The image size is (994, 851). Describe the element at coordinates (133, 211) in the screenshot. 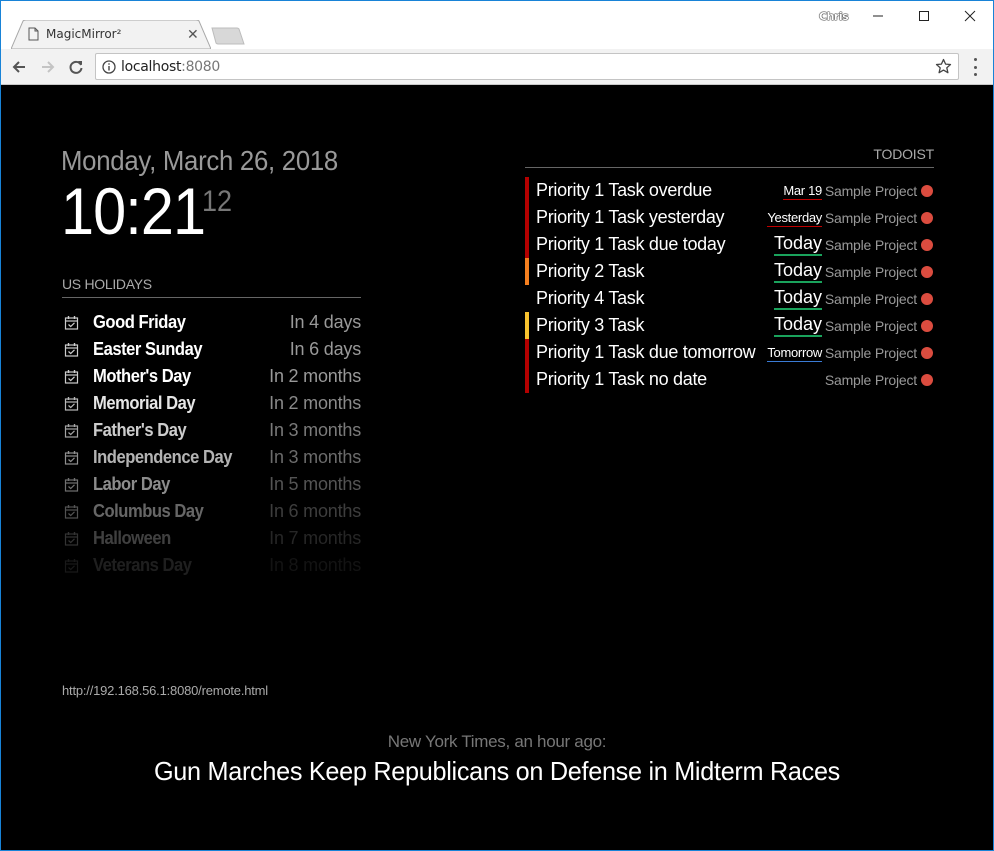

I see `clock-time: 10:21` at that location.